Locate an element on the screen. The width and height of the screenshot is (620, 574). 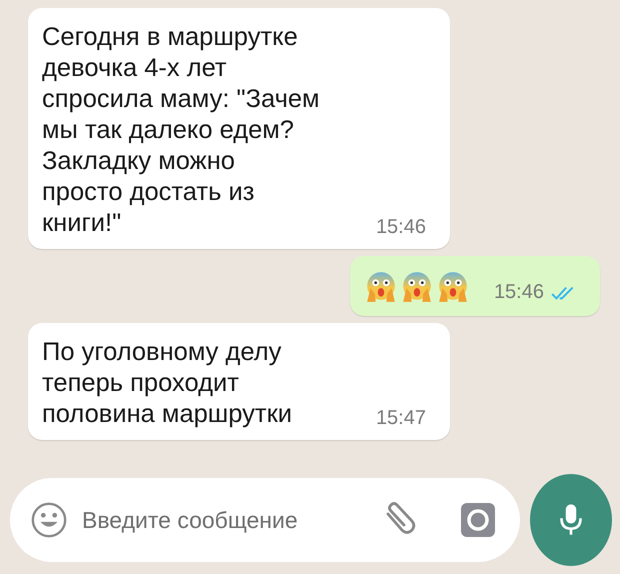
message-input-field: Введите сообщение is located at coordinates (230, 520).